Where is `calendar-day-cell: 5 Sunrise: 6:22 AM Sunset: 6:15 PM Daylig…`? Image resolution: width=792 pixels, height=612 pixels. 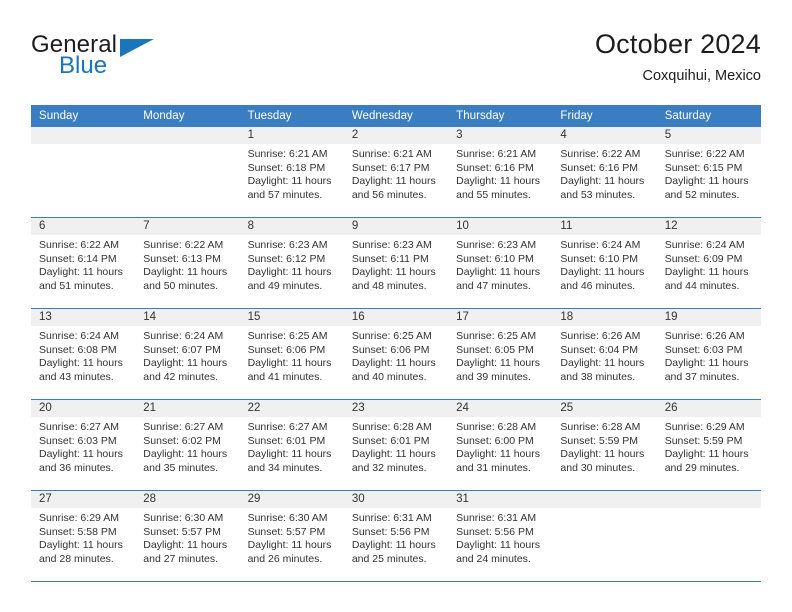
calendar-day-cell: 5 Sunrise: 6:22 AM Sunset: 6:15 PM Daylig… is located at coordinates (708, 172).